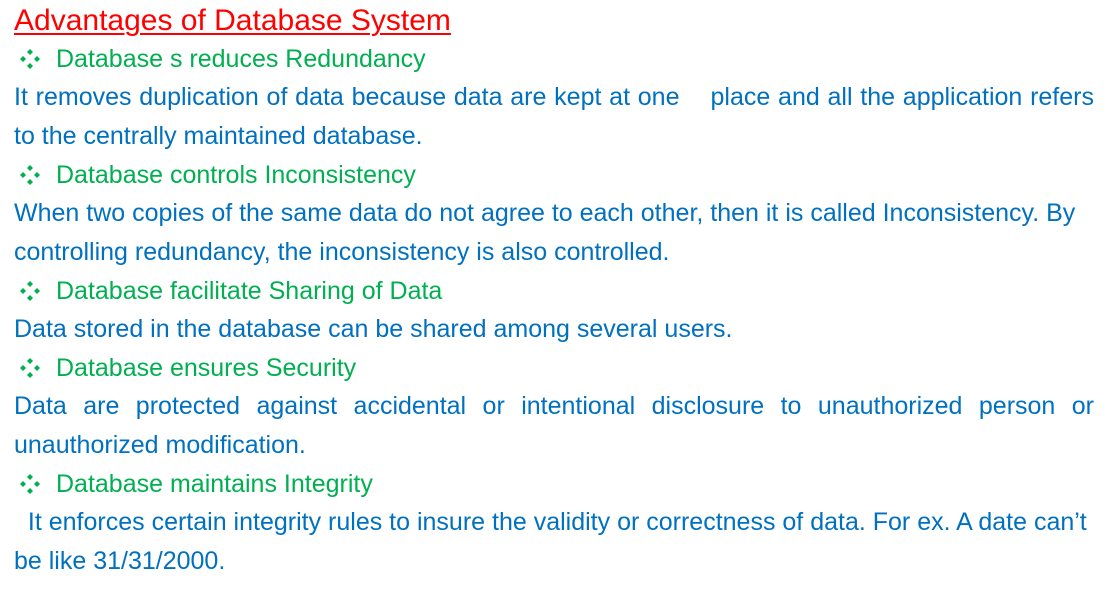 The image size is (1108, 600). I want to click on section-heading-integrity: Database maintains Integrity, so click(554, 484).